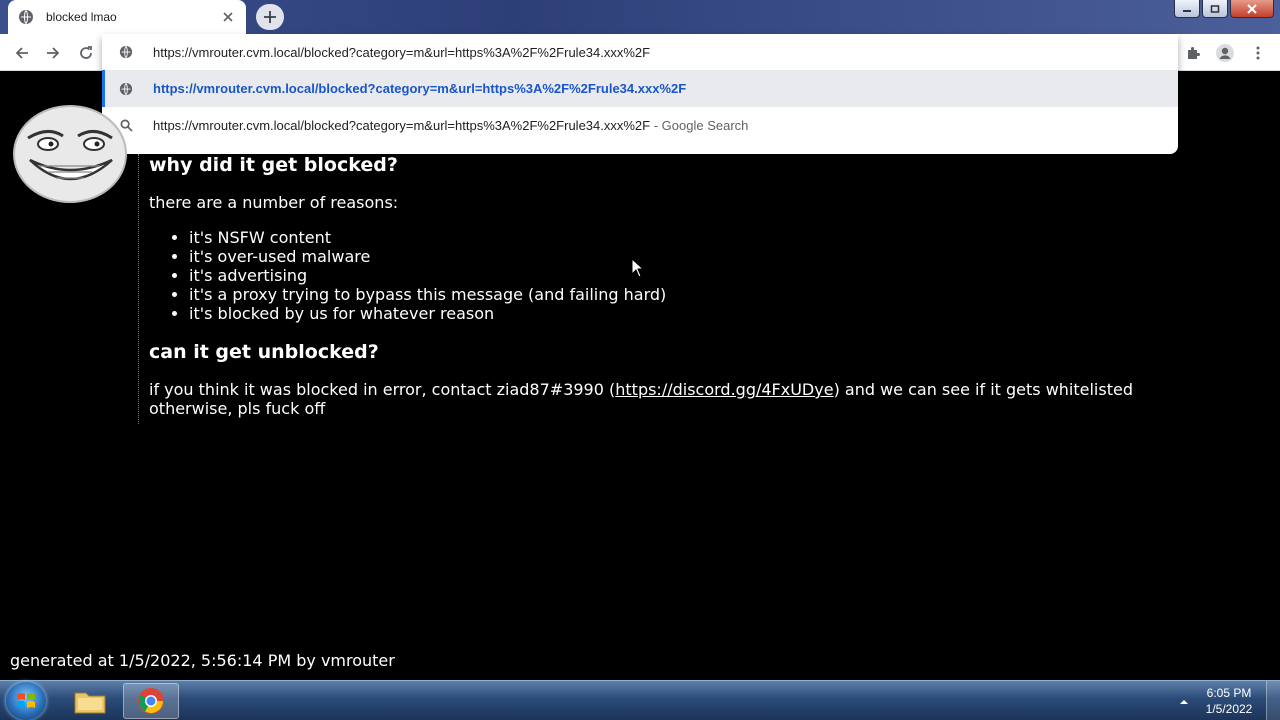  What do you see at coordinates (1193, 53) in the screenshot?
I see `extensions-icon` at bounding box center [1193, 53].